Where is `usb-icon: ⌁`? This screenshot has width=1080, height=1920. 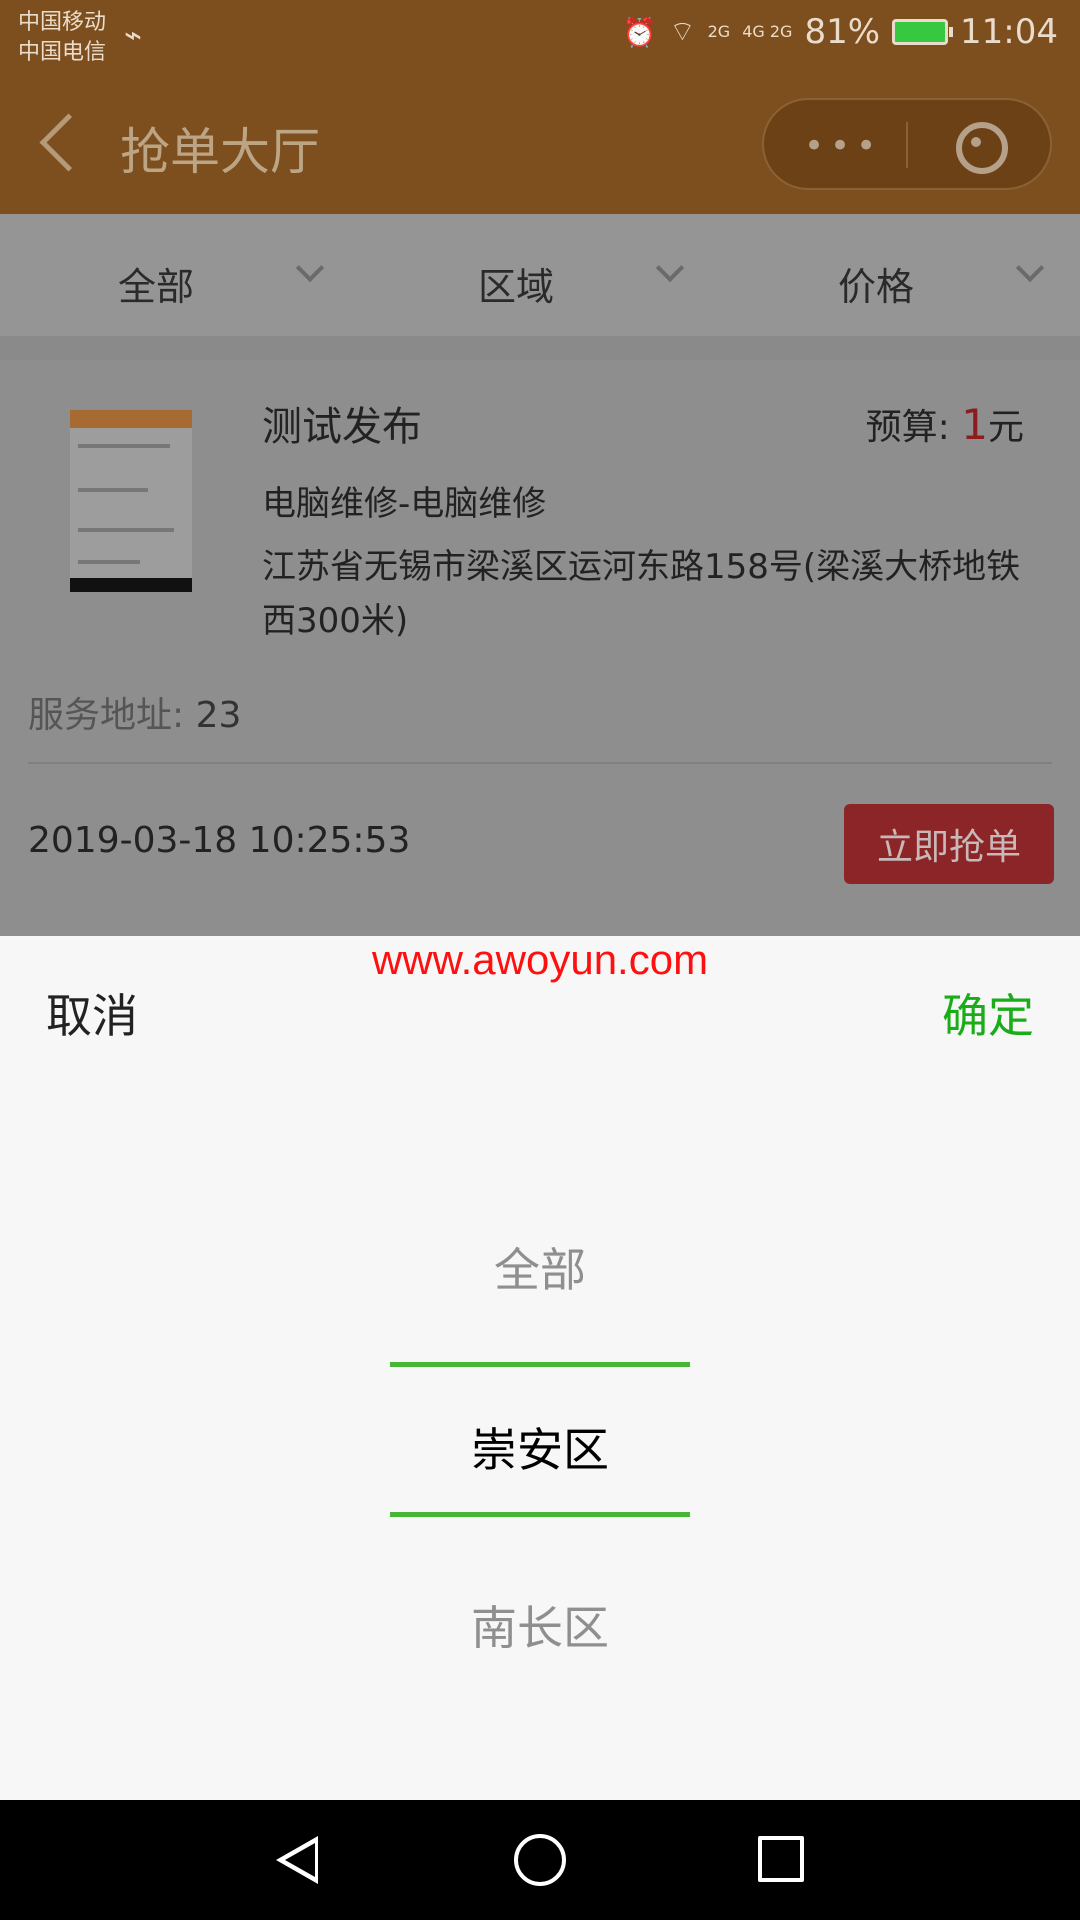
usb-icon: ⌁ is located at coordinates (133, 35).